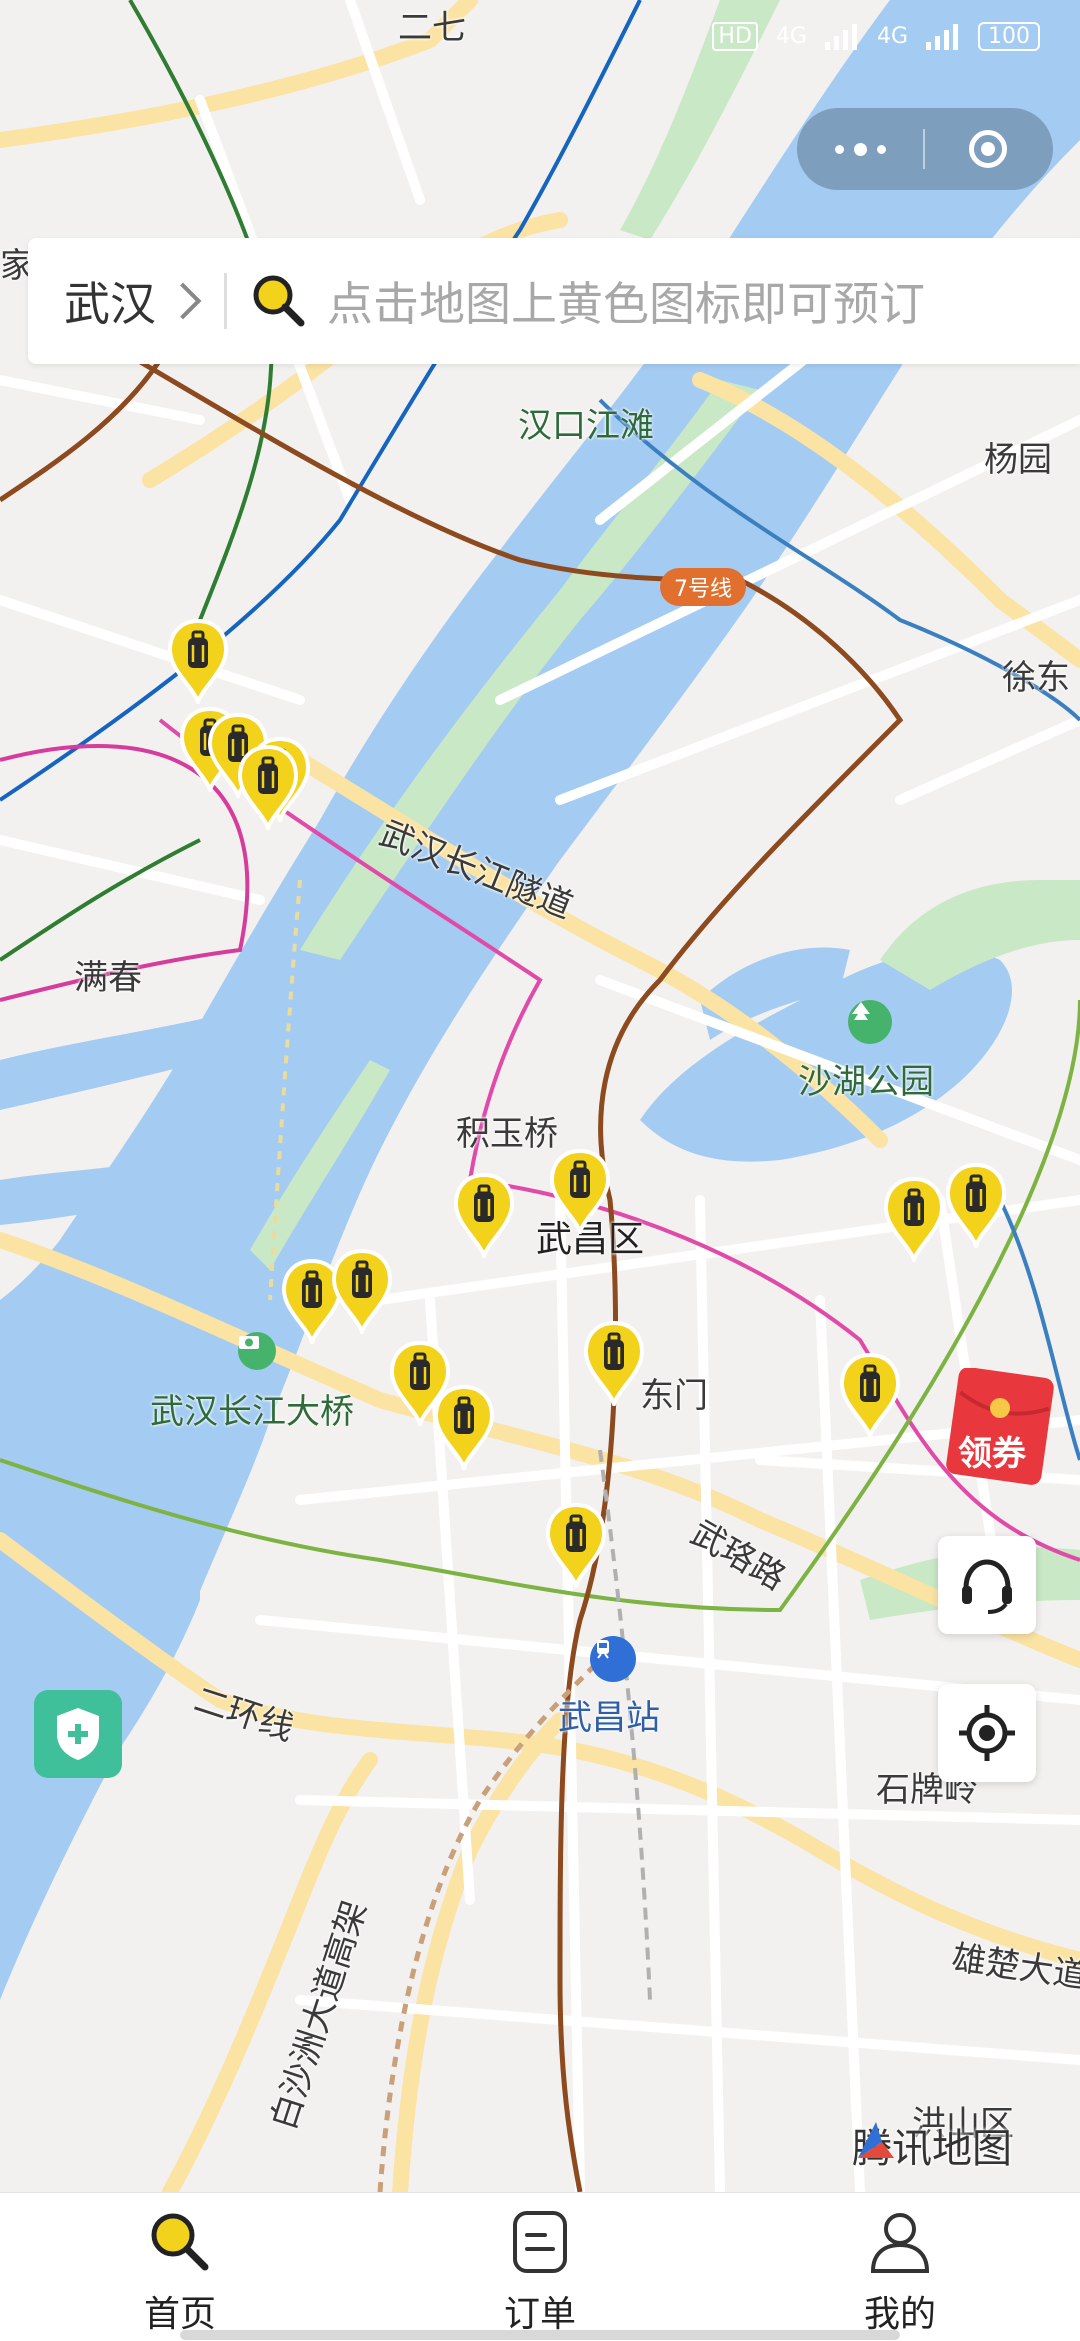 This screenshot has height=2341, width=1080. I want to click on headset-icon, so click(987, 1586).